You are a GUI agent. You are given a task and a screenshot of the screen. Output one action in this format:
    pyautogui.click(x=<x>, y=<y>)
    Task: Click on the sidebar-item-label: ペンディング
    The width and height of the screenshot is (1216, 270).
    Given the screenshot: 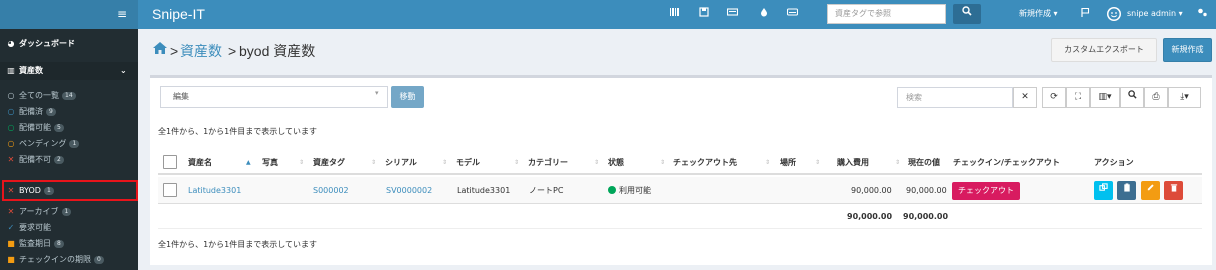 What is the action you would take?
    pyautogui.click(x=43, y=143)
    